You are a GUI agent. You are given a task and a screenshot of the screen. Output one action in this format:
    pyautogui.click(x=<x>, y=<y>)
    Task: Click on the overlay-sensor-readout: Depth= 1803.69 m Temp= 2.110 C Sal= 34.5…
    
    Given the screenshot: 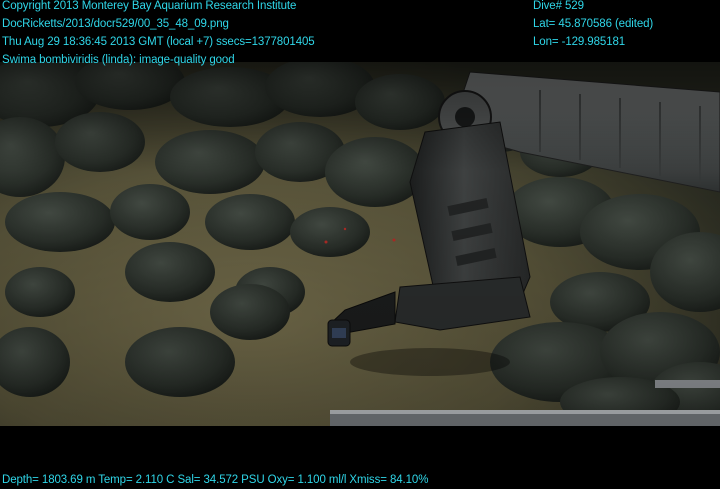 What is the action you would take?
    pyautogui.click(x=215, y=480)
    